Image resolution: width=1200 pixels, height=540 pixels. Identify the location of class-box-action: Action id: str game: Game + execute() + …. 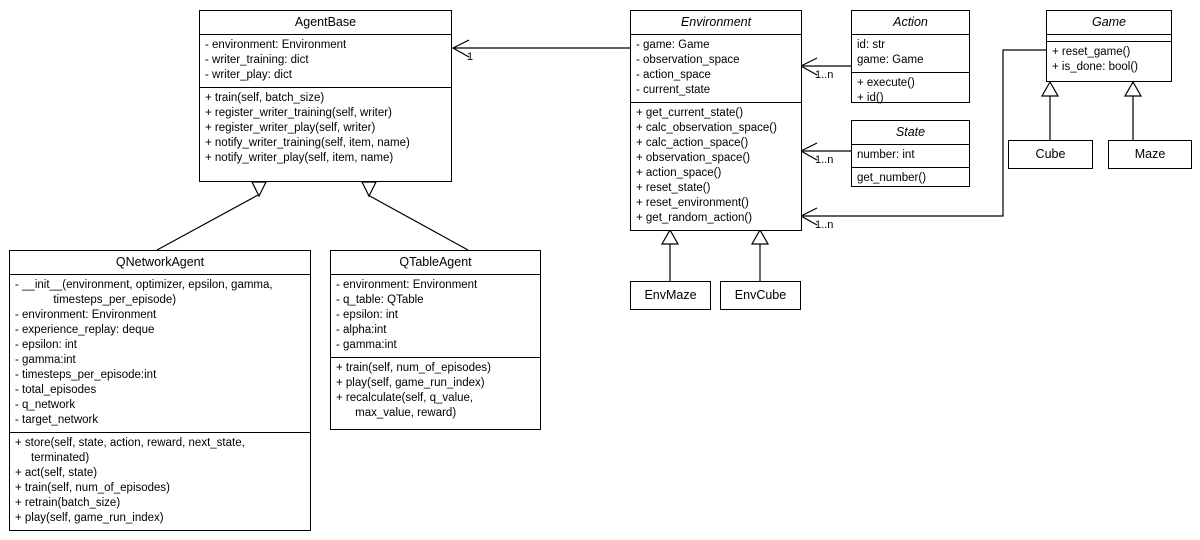
(910, 57).